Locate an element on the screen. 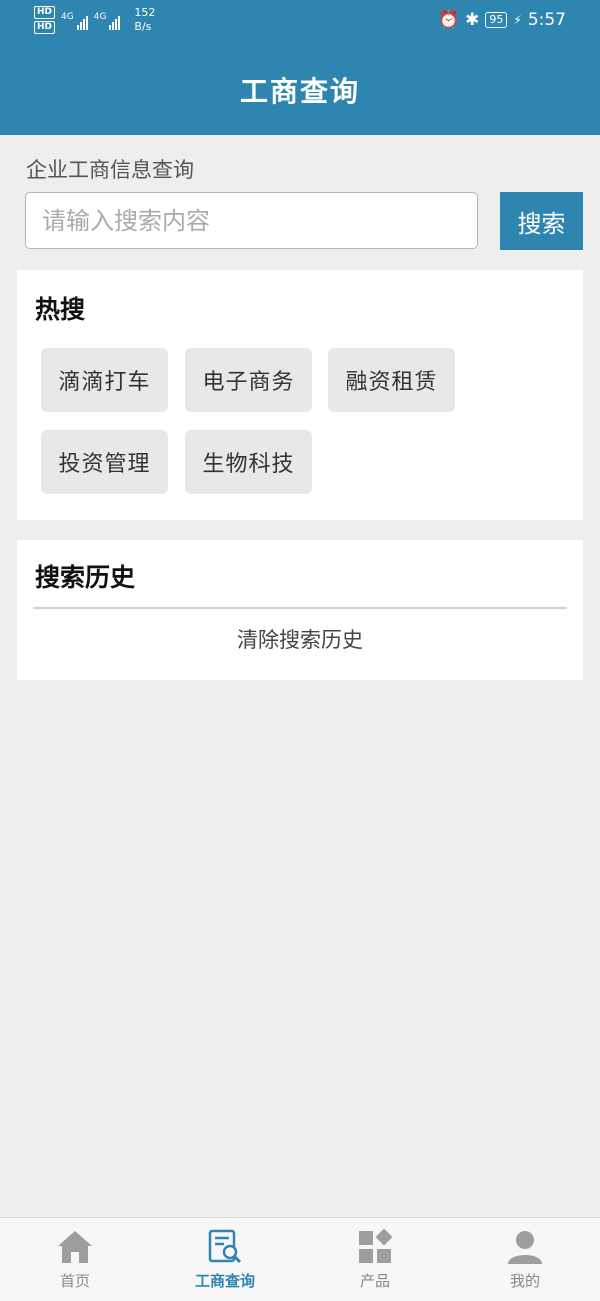 The image size is (600, 1301). search-input is located at coordinates (251, 220).